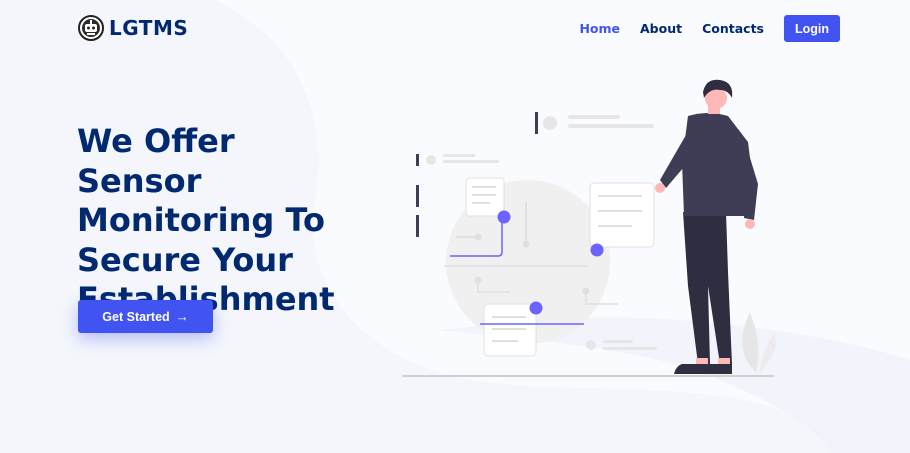 The image size is (910, 453). I want to click on get-started-button: Get Started →, so click(145, 316).